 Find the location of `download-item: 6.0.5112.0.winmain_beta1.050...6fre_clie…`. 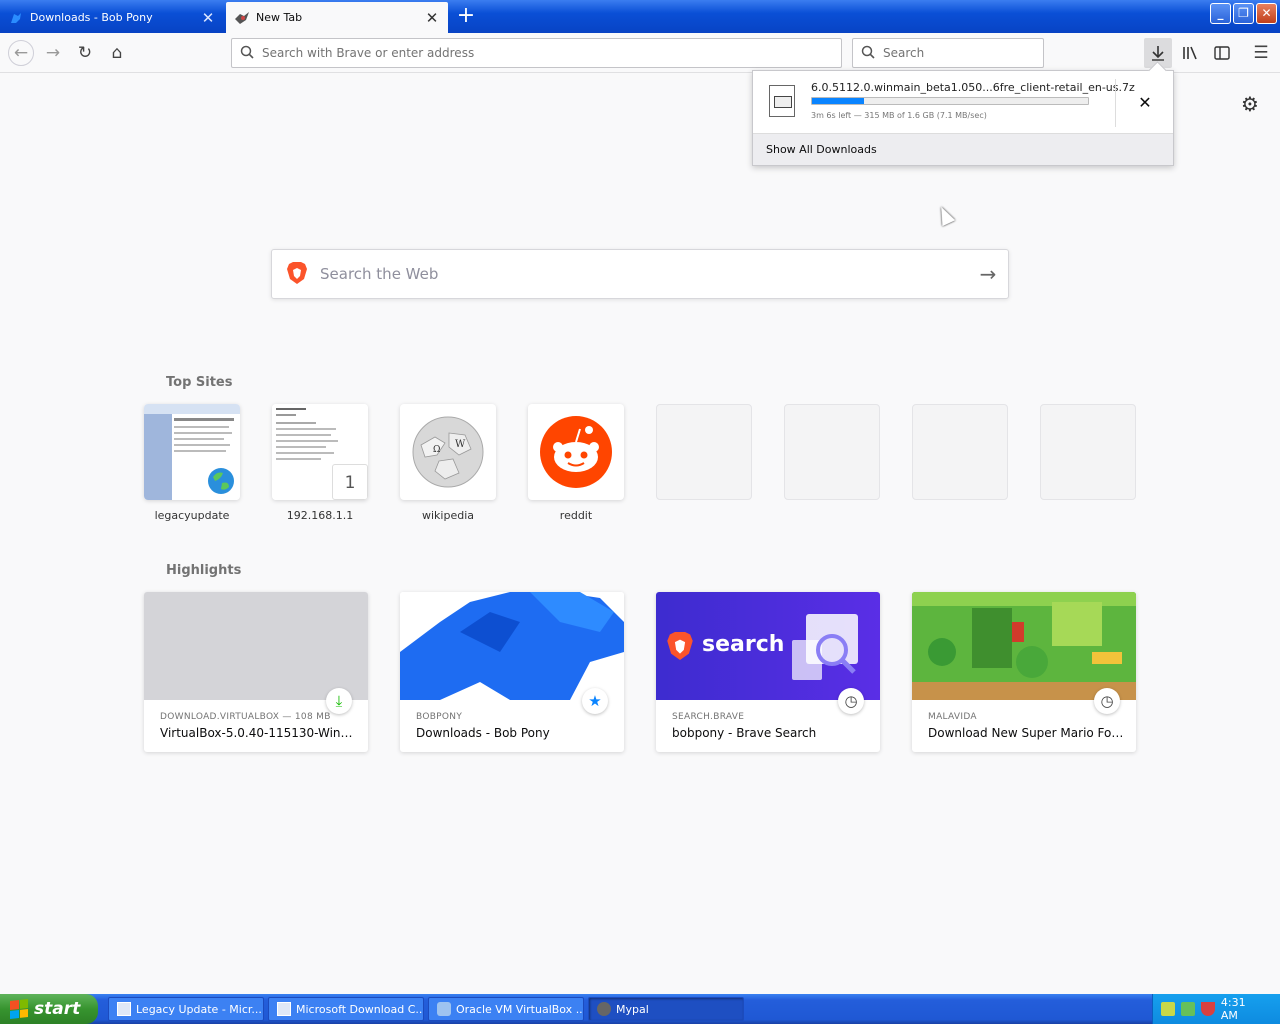

download-item: 6.0.5112.0.winmain_beta1.050...6fre_clie… is located at coordinates (944, 102).